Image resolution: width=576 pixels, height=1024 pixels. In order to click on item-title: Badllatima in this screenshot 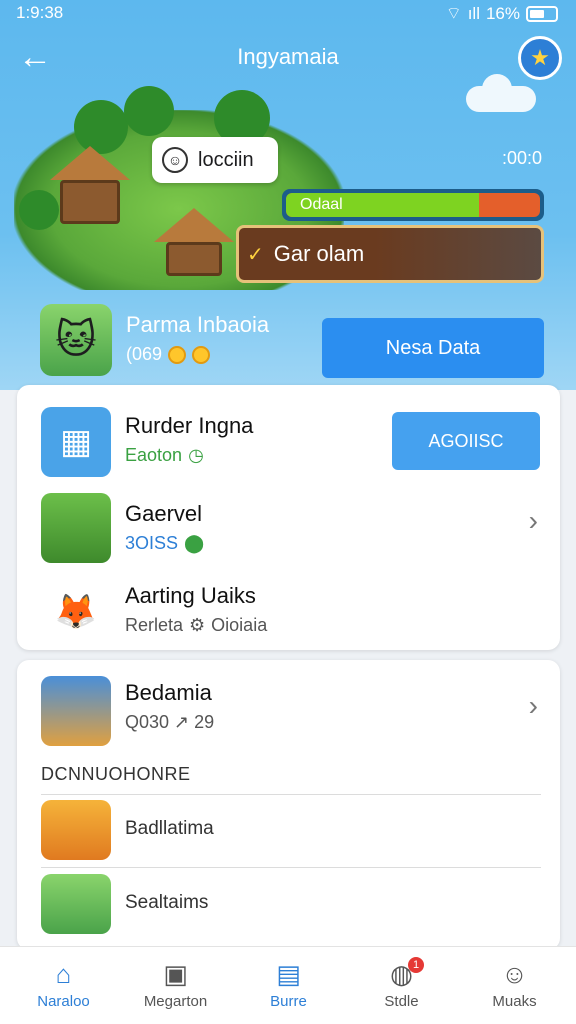, I will do `click(169, 828)`.